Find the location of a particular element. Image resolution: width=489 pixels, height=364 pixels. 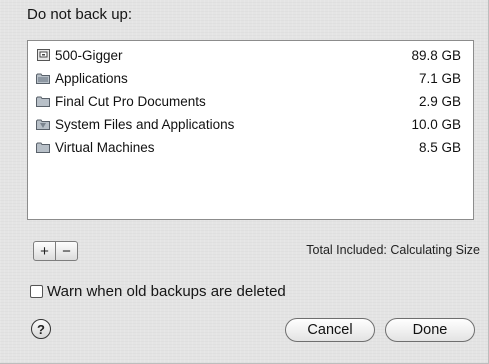

warn-checkbox is located at coordinates (36, 291).